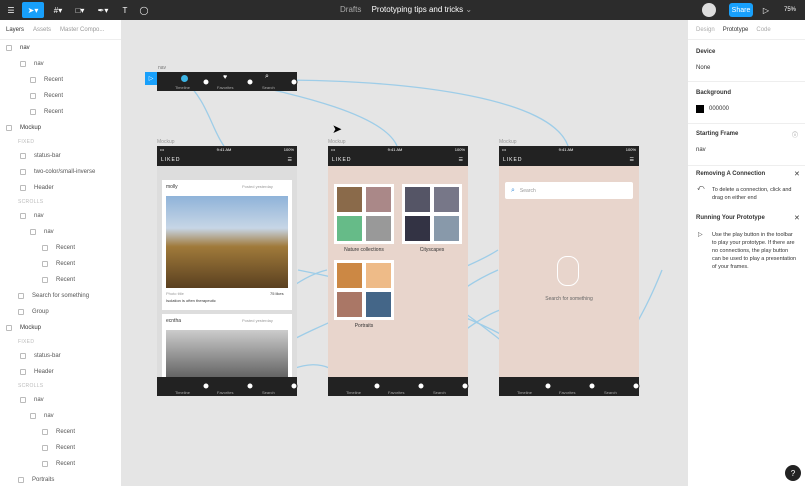 The width and height of the screenshot is (805, 486). What do you see at coordinates (703, 68) in the screenshot?
I see `device-select: None` at bounding box center [703, 68].